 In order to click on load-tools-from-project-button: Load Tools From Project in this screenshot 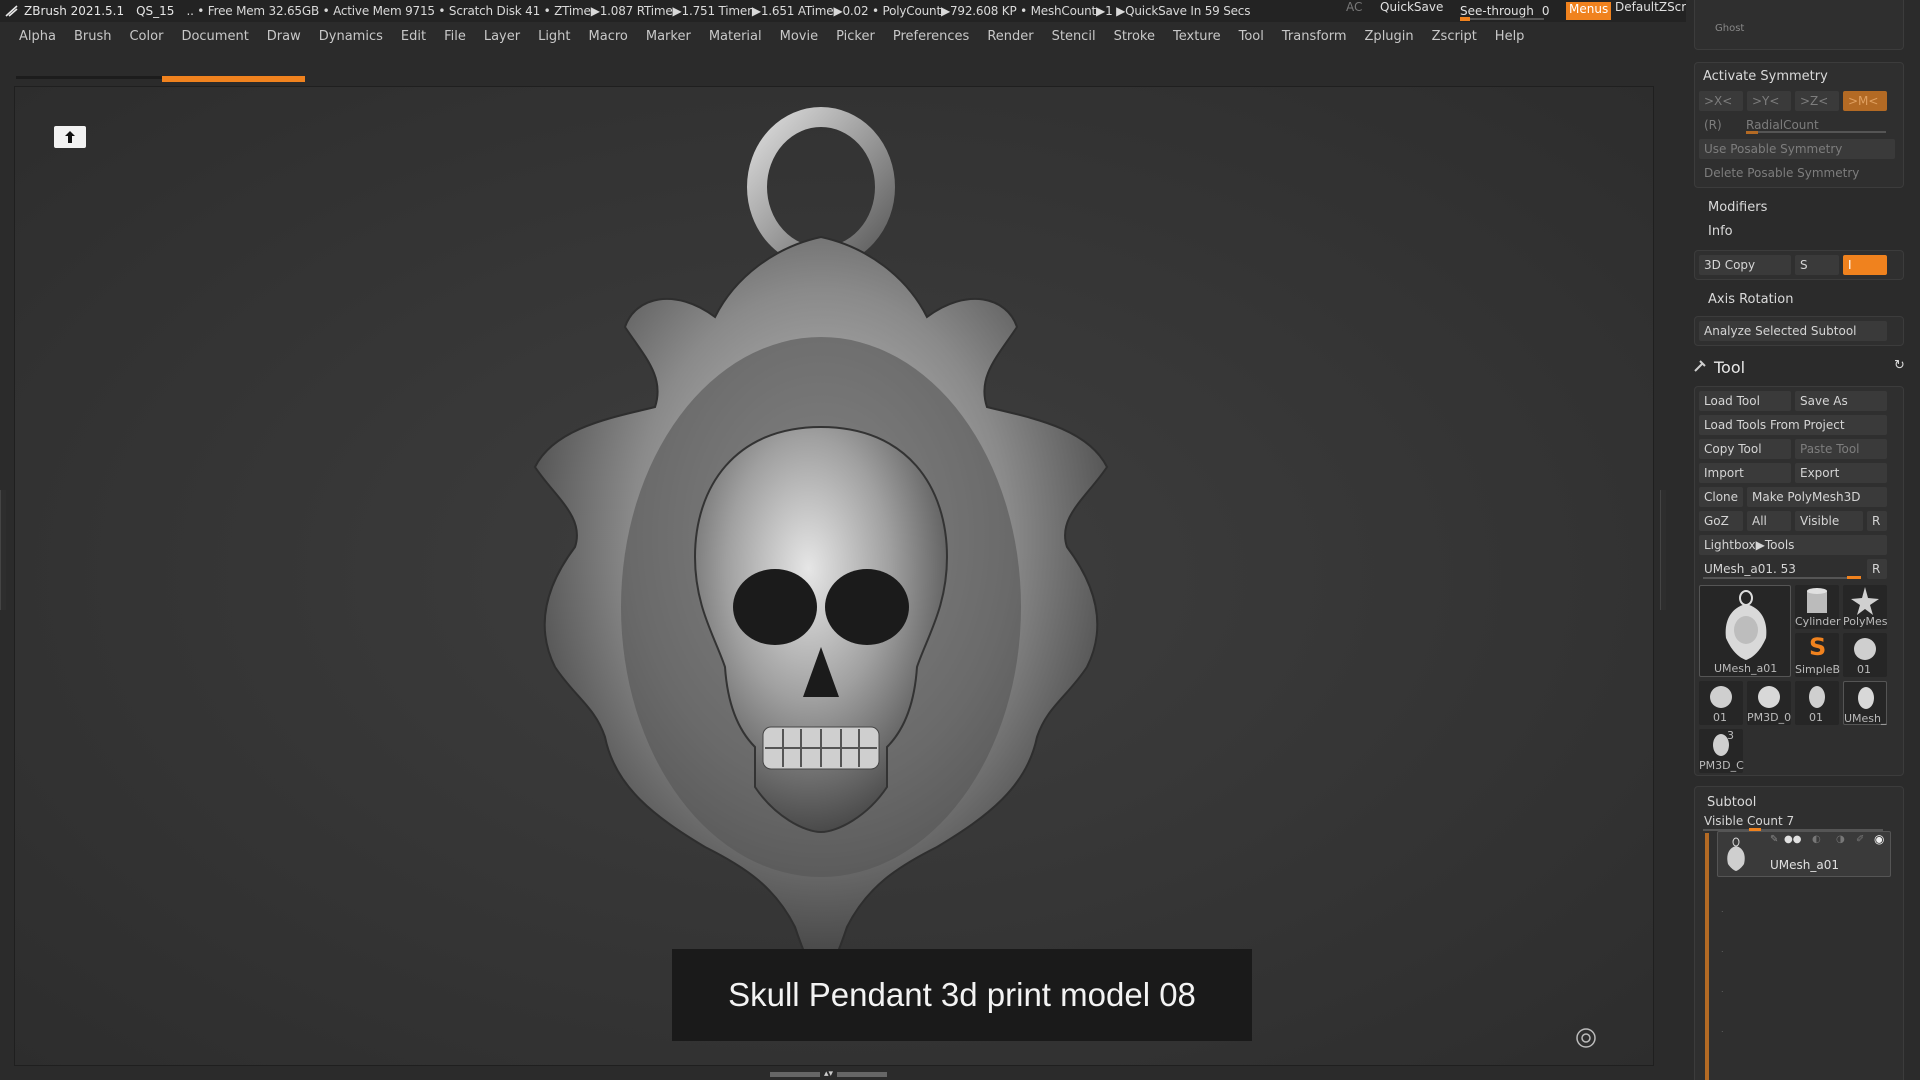, I will do `click(1793, 425)`.